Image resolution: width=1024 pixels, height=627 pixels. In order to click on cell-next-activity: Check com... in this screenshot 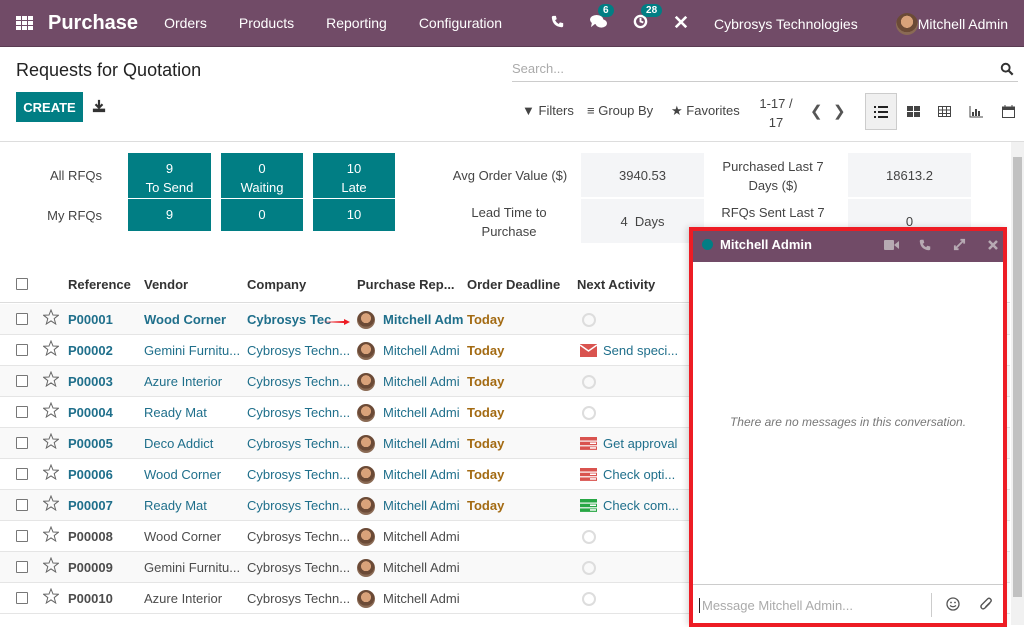, I will do `click(643, 505)`.